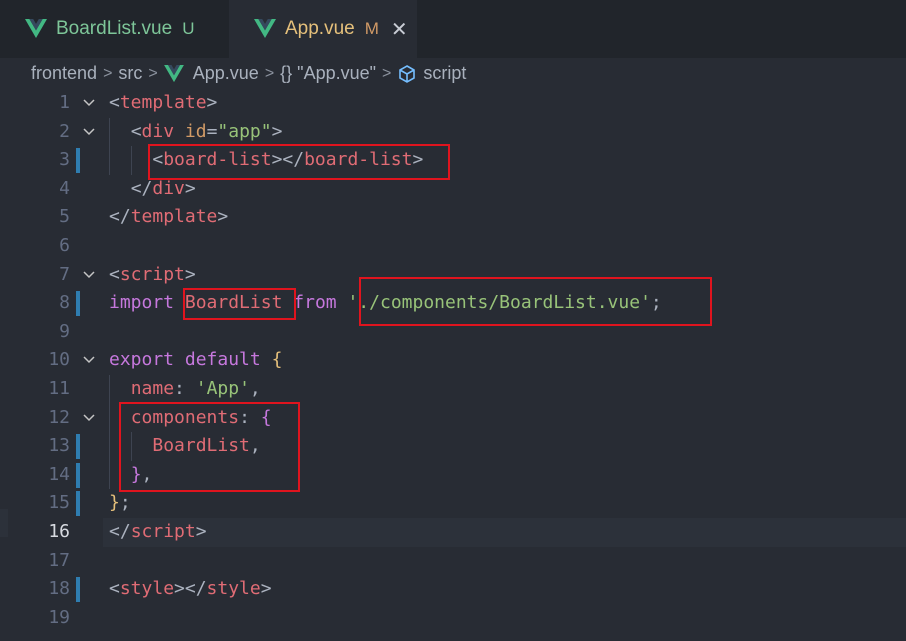 The width and height of the screenshot is (906, 641). Describe the element at coordinates (158, 531) in the screenshot. I see `code-text: </script>` at that location.